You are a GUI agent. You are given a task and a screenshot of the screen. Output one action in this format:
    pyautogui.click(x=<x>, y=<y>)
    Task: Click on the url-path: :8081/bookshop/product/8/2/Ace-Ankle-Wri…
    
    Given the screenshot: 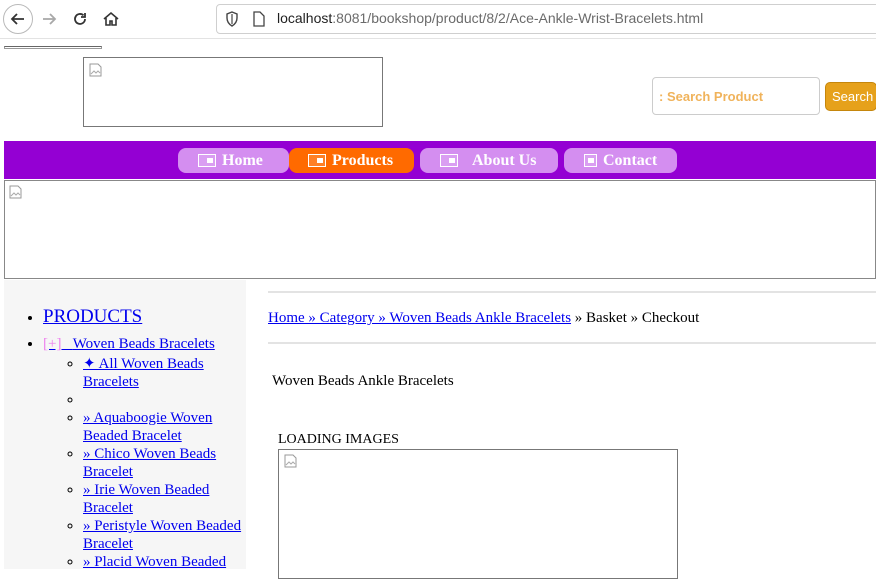 What is the action you would take?
    pyautogui.click(x=518, y=18)
    